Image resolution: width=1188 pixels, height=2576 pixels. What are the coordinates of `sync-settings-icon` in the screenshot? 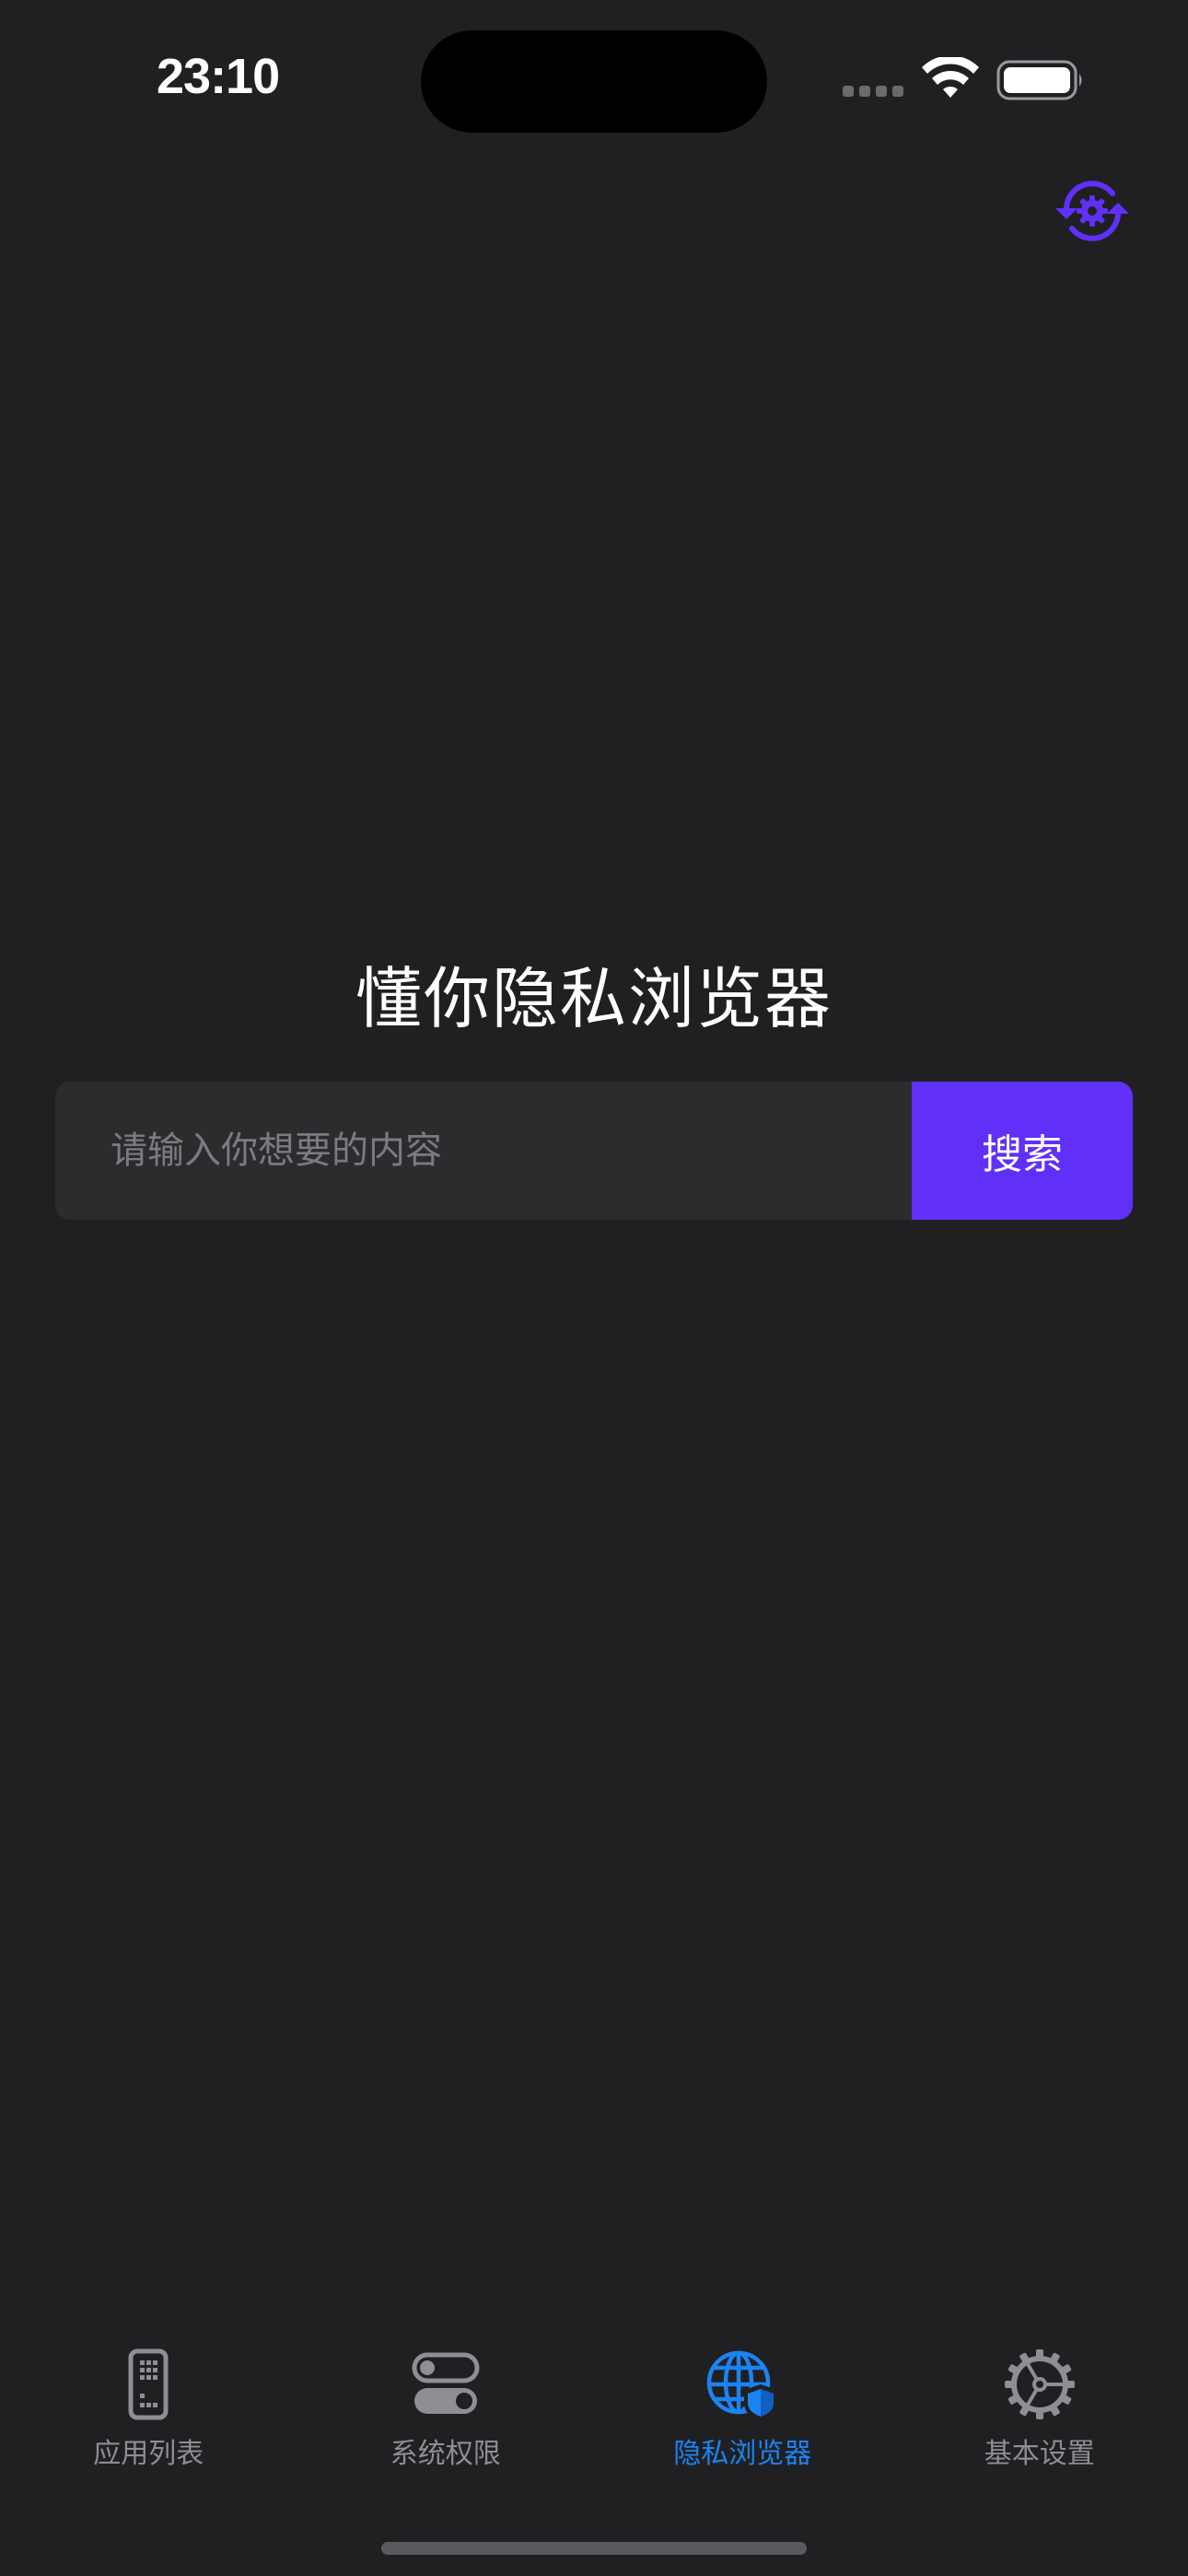 It's located at (1092, 211).